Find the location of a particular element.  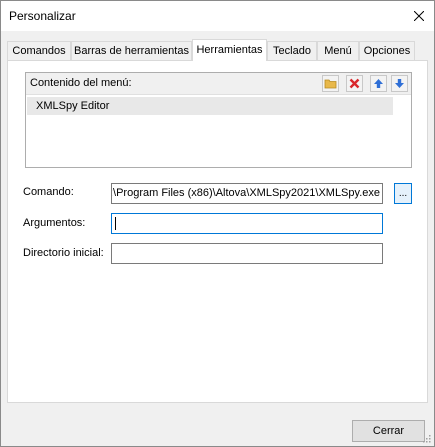

resize-grip-icon is located at coordinates (426, 438).